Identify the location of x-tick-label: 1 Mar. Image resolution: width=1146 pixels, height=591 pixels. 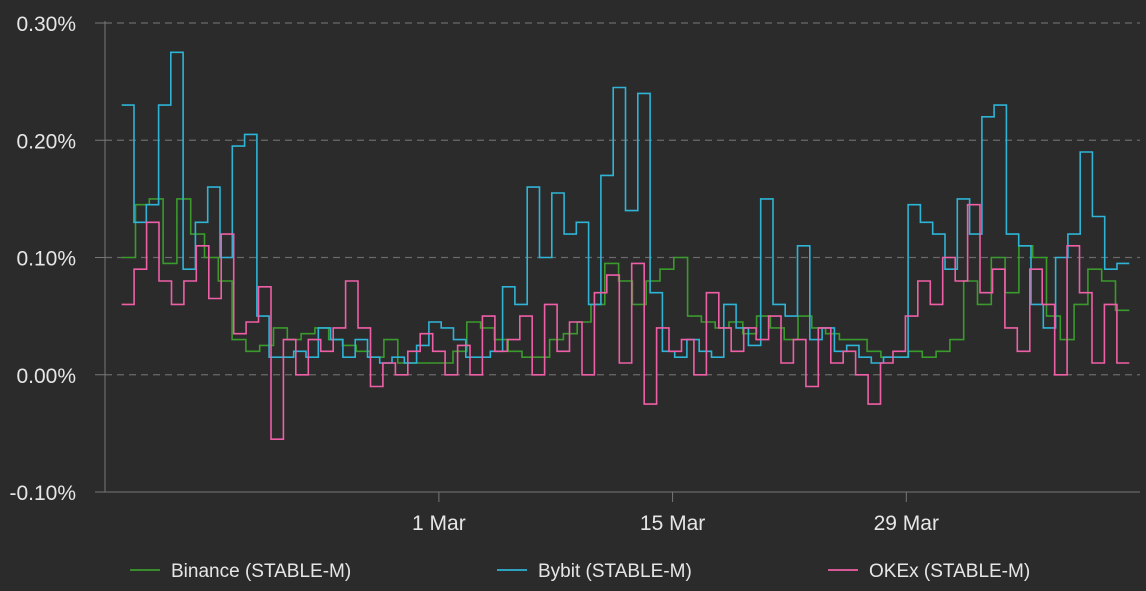
(439, 523).